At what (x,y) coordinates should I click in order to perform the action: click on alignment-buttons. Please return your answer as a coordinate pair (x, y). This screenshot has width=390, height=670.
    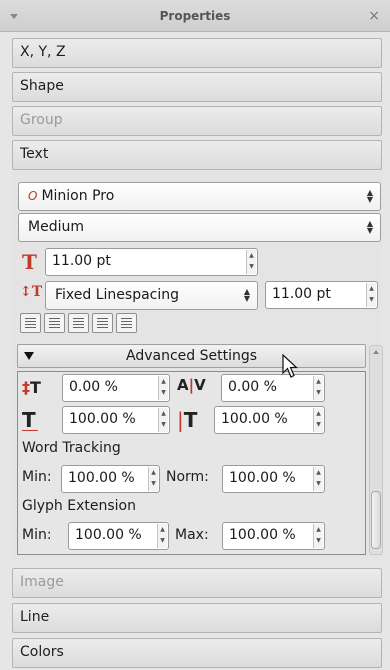
    Looking at the image, I should click on (80, 325).